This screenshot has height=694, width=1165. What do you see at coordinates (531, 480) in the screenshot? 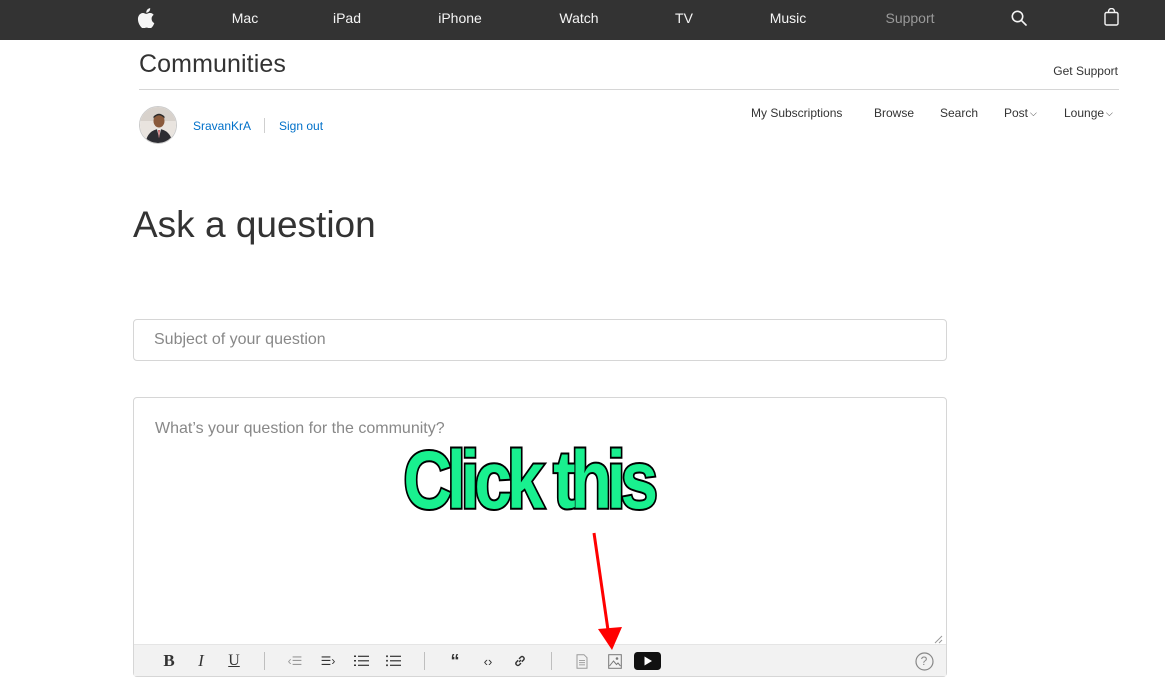
I see `click-this-annotation: Click this` at bounding box center [531, 480].